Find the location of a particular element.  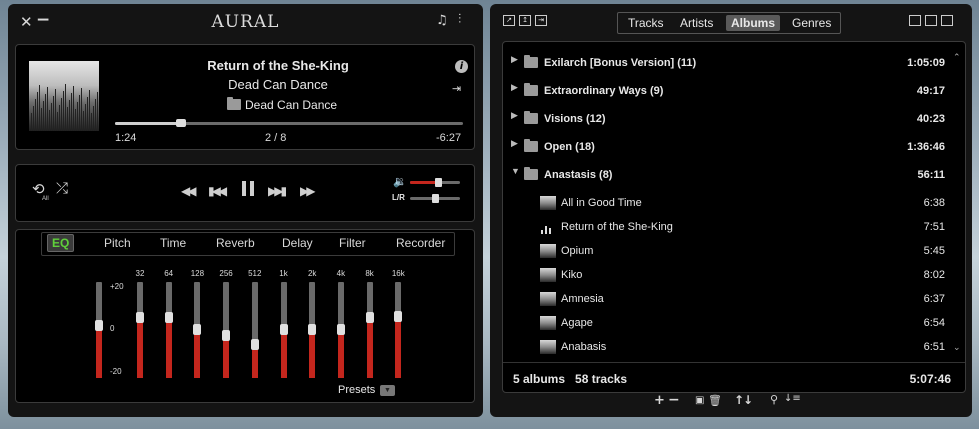

volume-slider is located at coordinates (435, 182).